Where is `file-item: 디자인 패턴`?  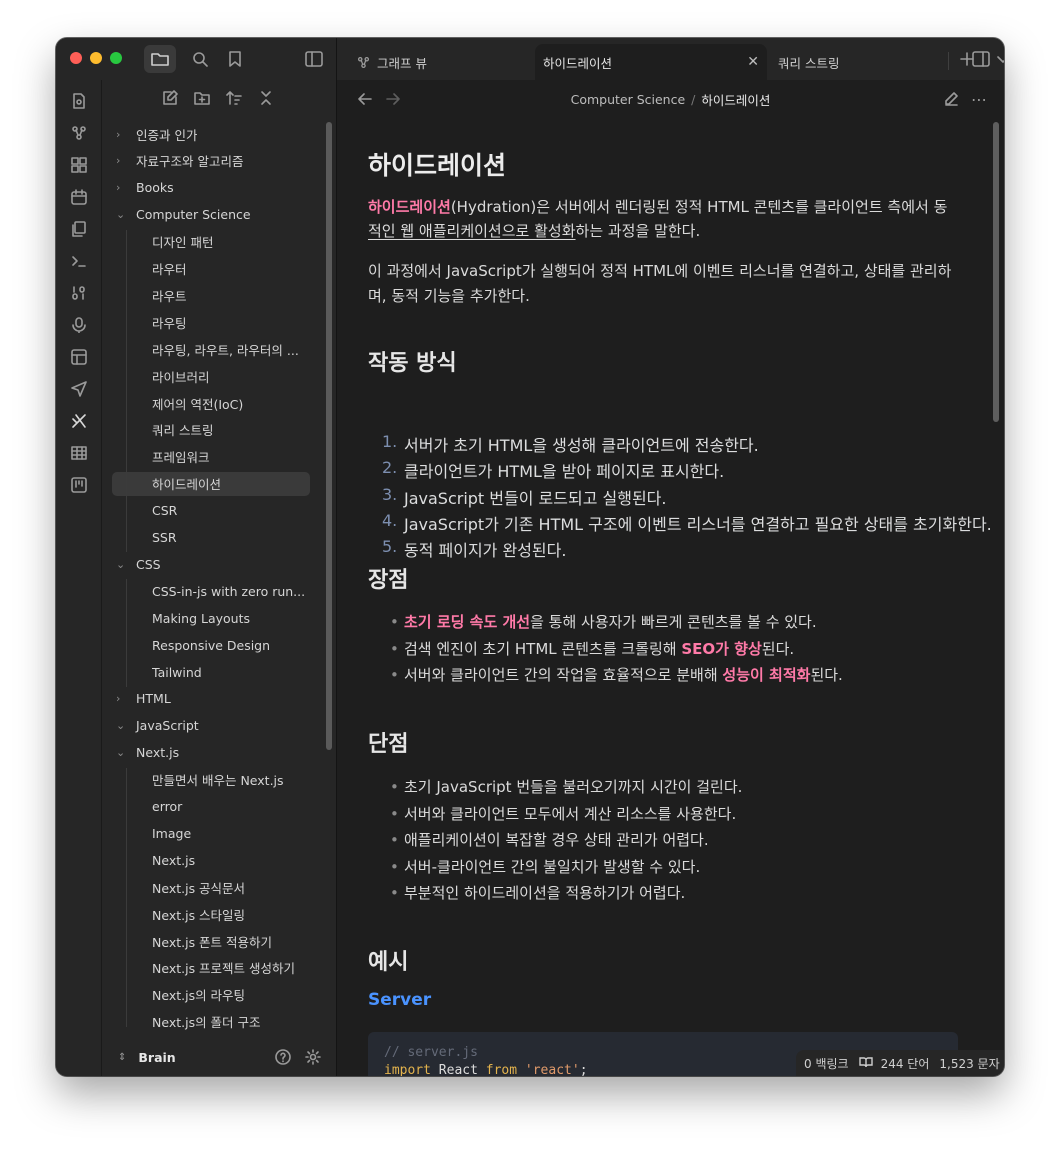 file-item: 디자인 패턴 is located at coordinates (232, 242).